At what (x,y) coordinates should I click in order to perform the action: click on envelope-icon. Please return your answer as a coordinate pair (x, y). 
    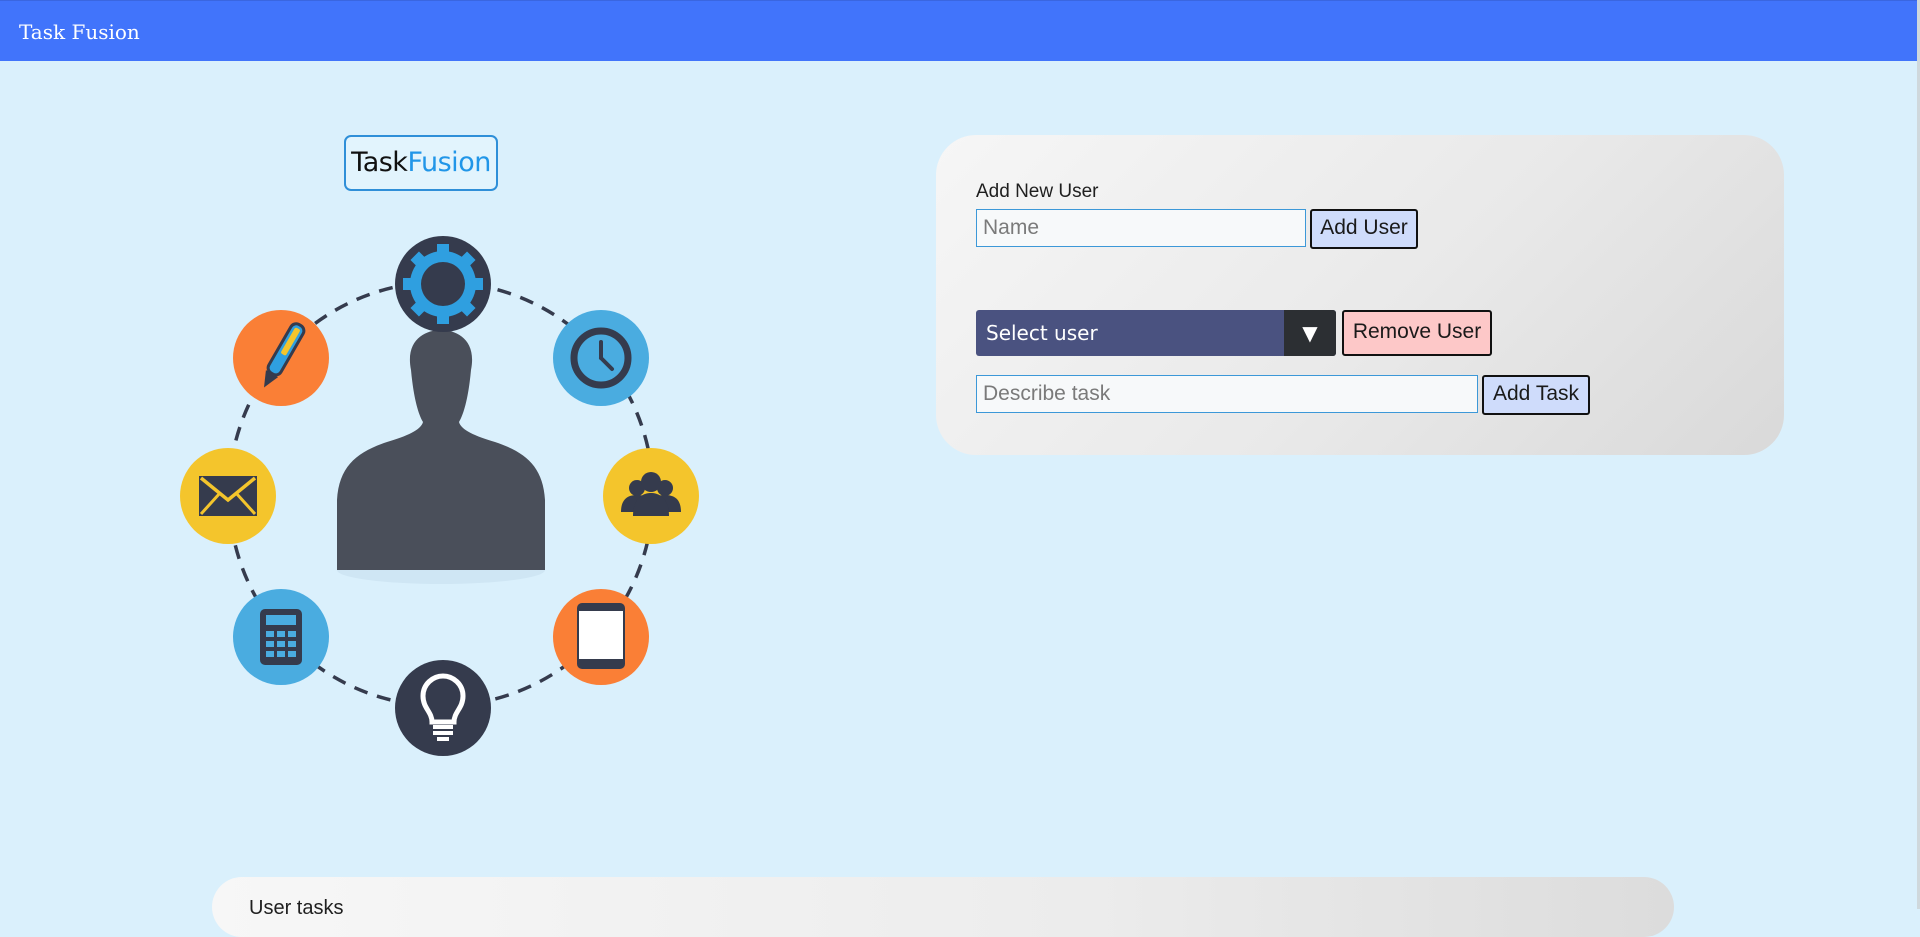
    Looking at the image, I should click on (228, 496).